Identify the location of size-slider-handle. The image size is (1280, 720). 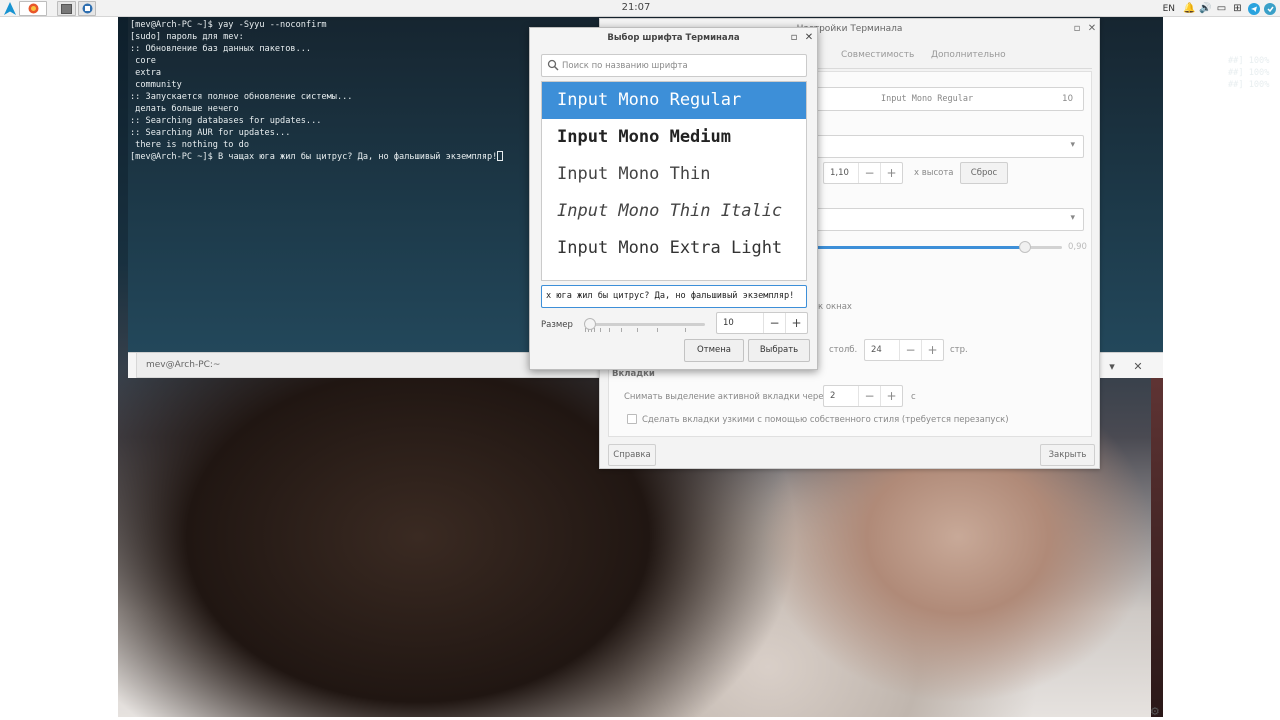
(590, 324).